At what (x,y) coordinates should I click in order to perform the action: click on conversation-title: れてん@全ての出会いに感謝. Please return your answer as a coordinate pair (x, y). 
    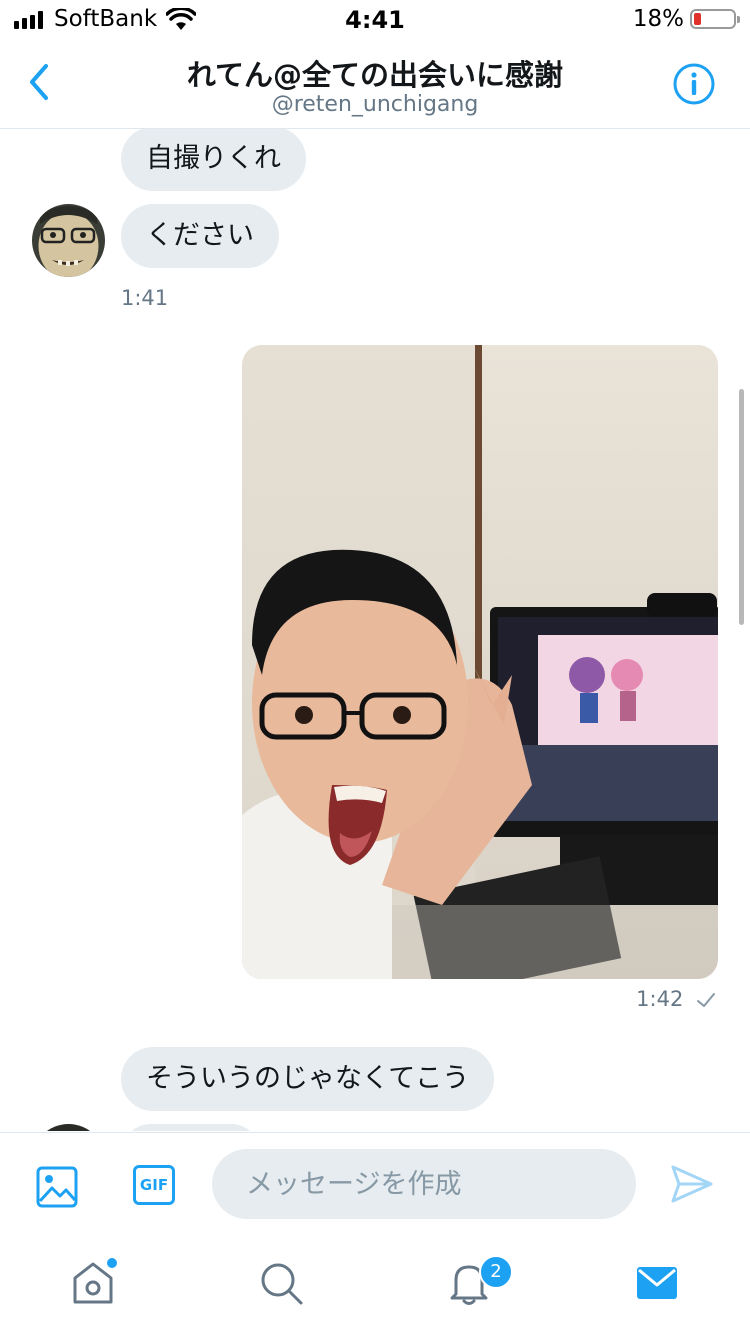
    Looking at the image, I should click on (375, 73).